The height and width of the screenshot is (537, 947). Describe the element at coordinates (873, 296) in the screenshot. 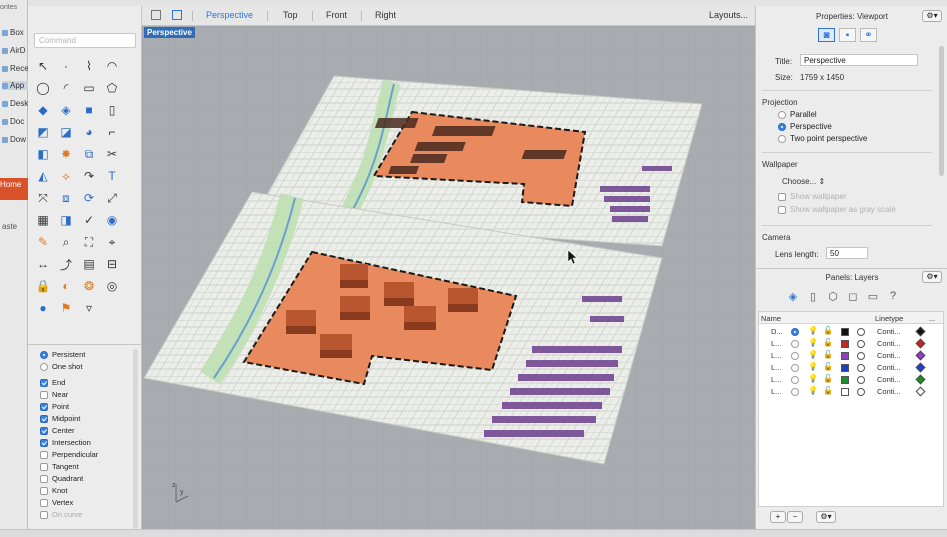

I see `monitor-icon: ▭` at that location.